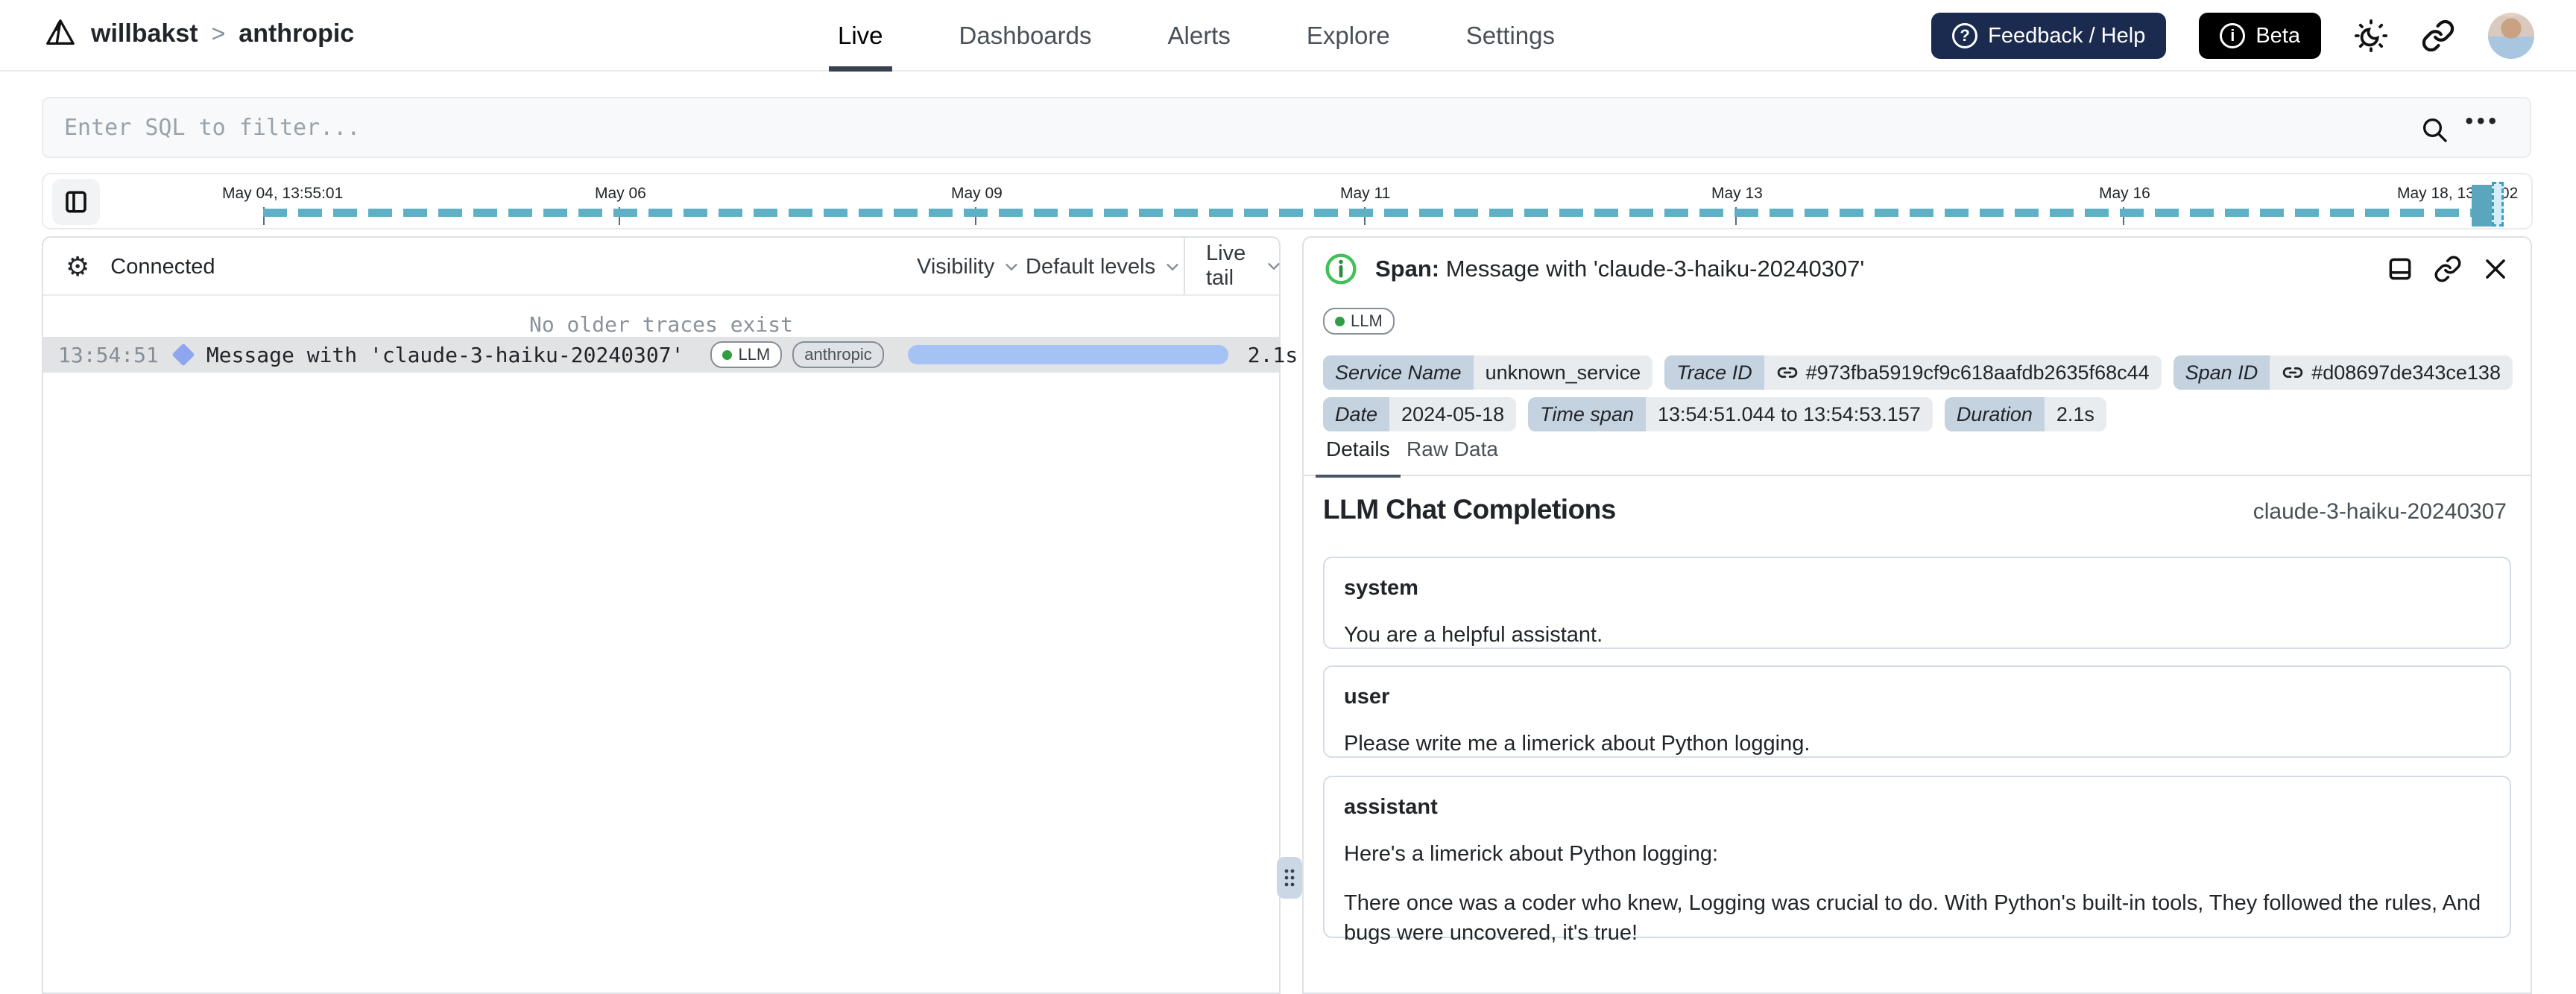  I want to click on message-role: assistant, so click(1391, 807).